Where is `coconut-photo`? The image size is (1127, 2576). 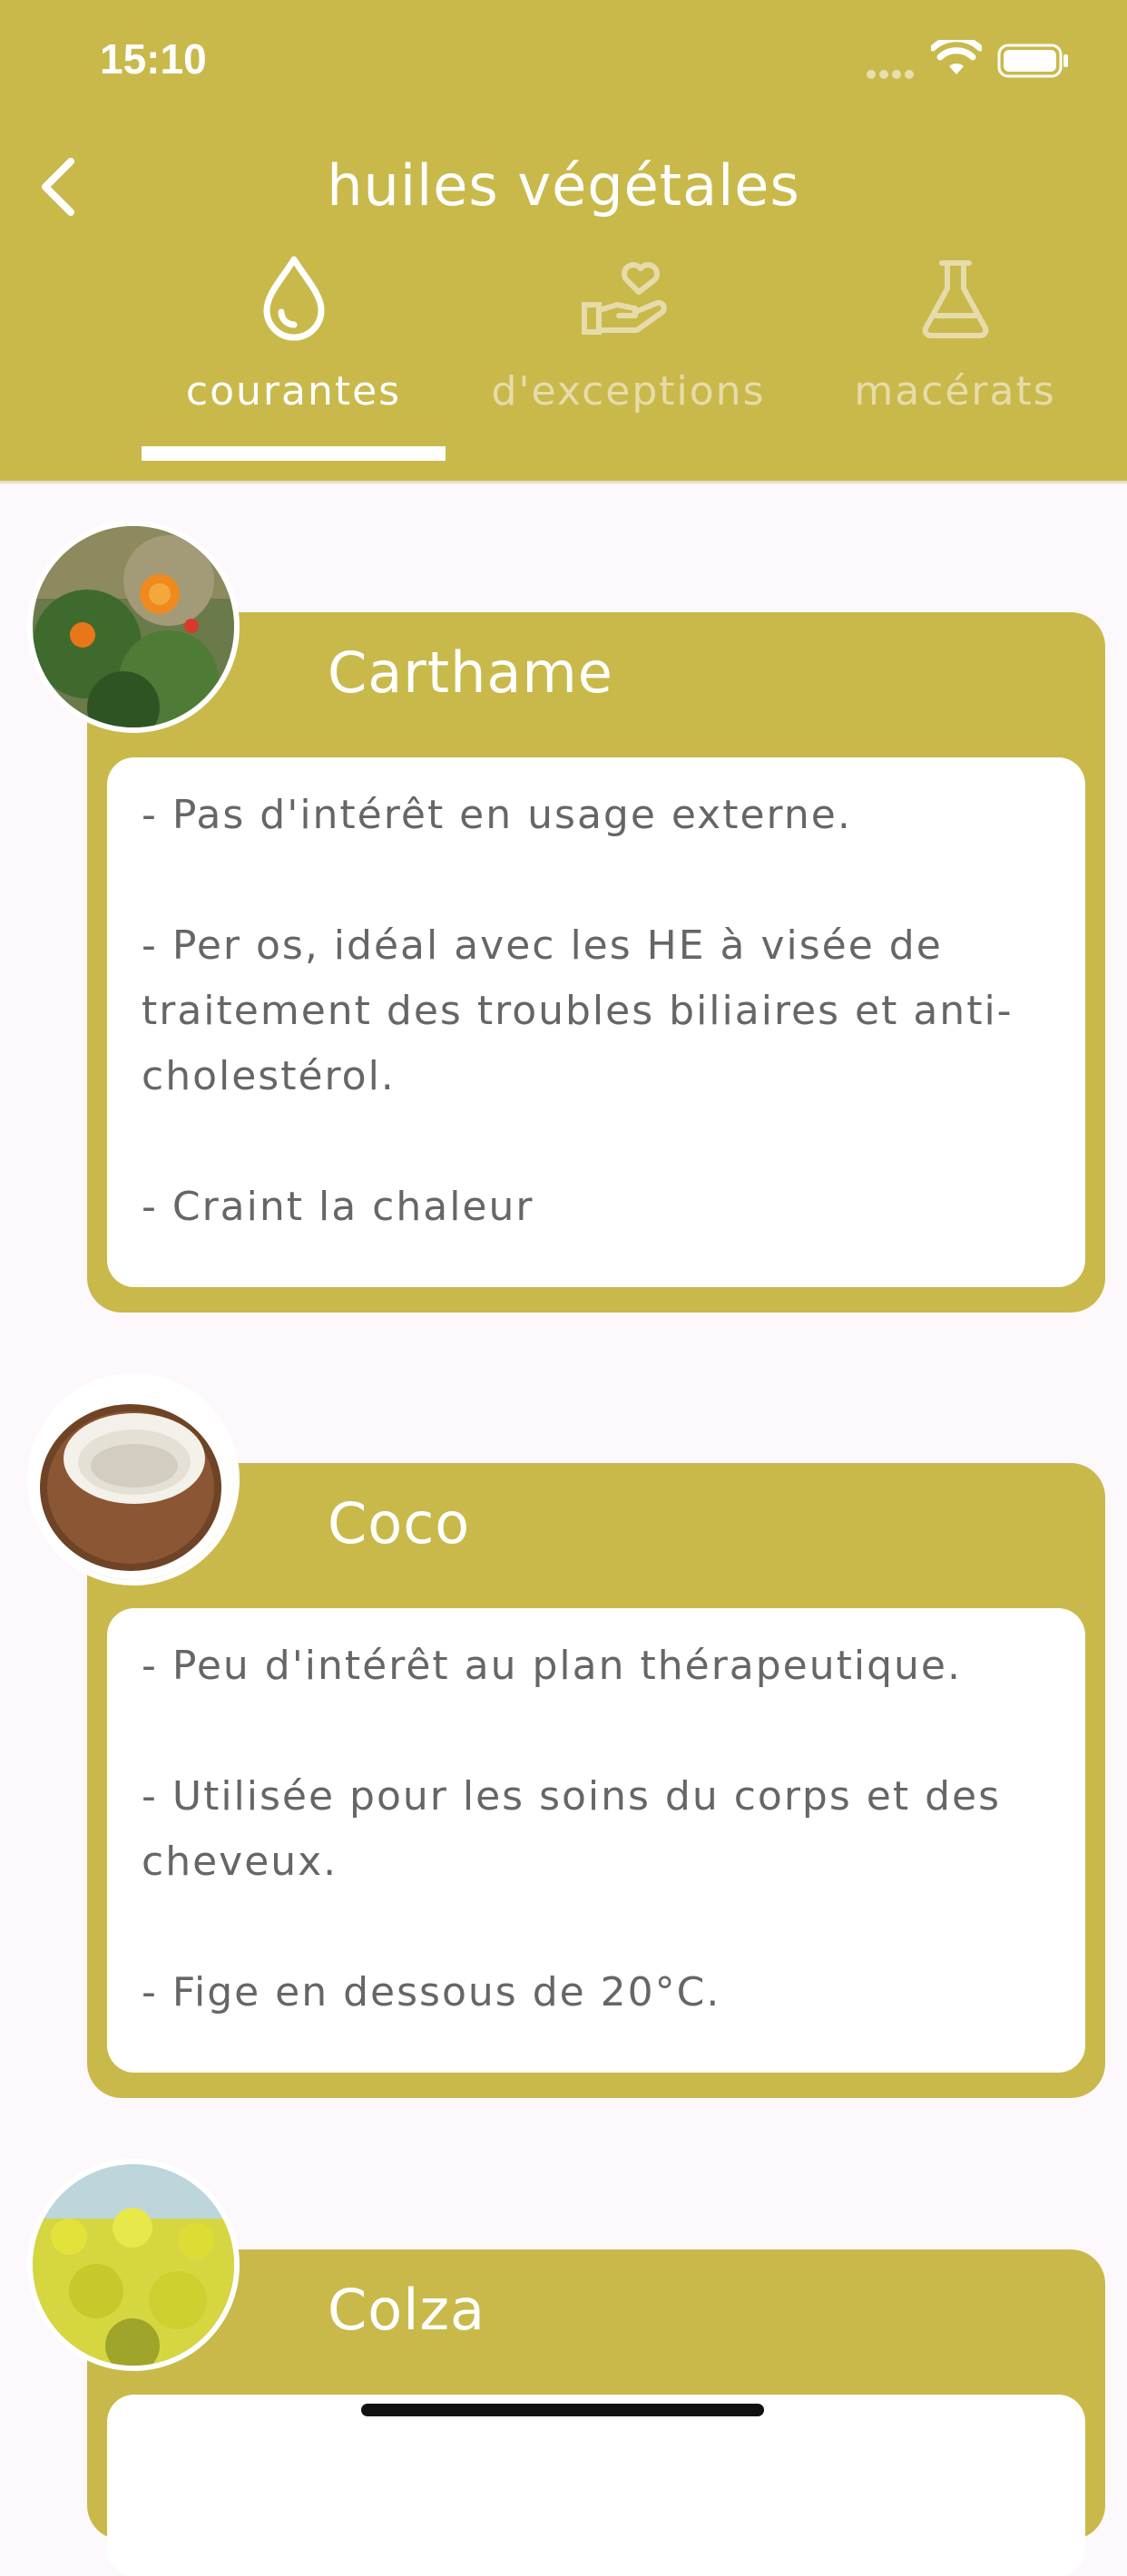
coconut-photo is located at coordinates (133, 1479).